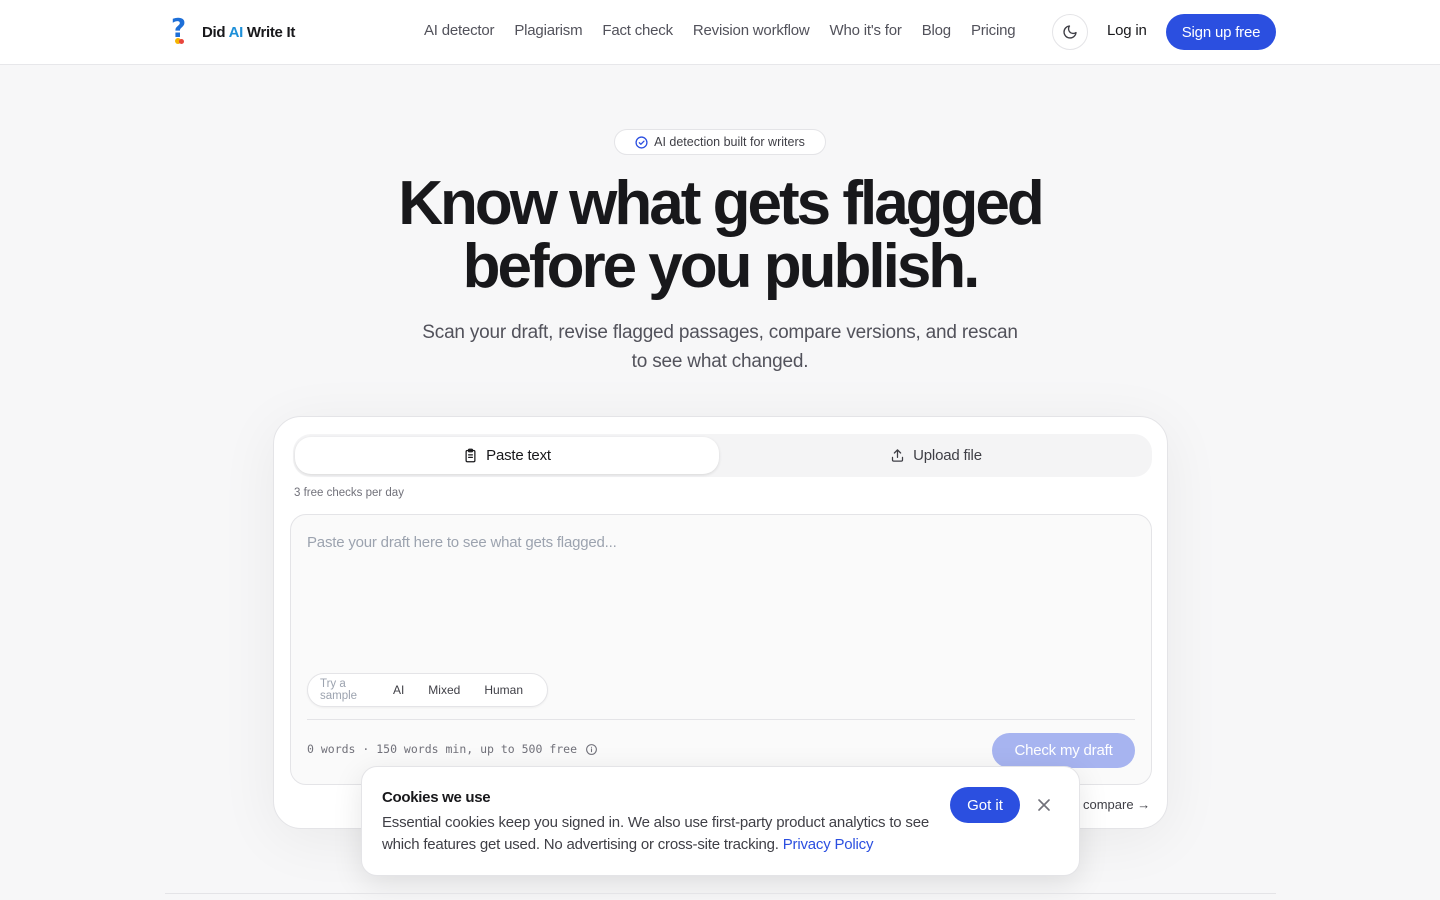 Image resolution: width=1440 pixels, height=900 pixels. I want to click on logo: ? Did AI Write It, so click(233, 30).